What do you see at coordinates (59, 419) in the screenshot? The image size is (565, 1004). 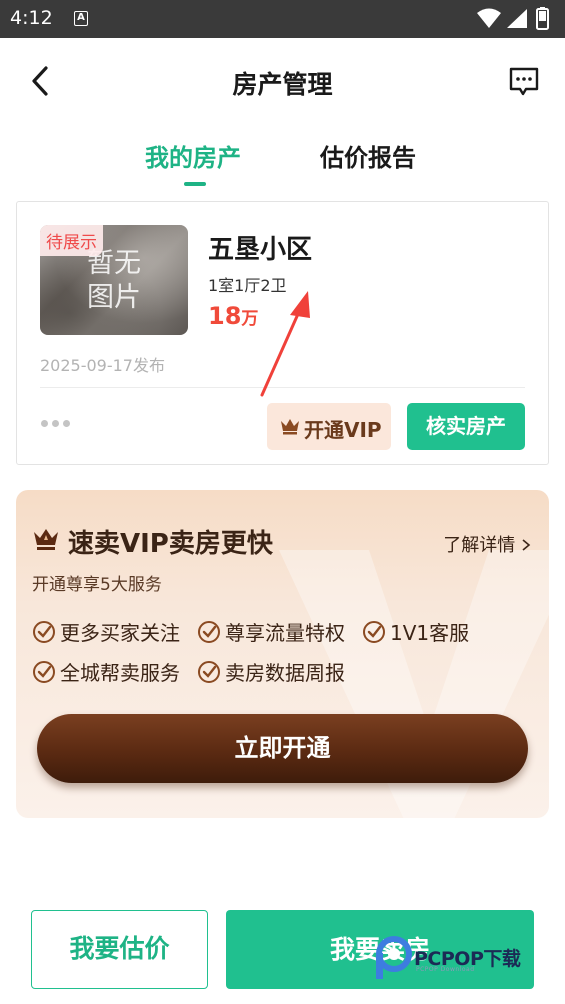 I see `more-options-icon` at bounding box center [59, 419].